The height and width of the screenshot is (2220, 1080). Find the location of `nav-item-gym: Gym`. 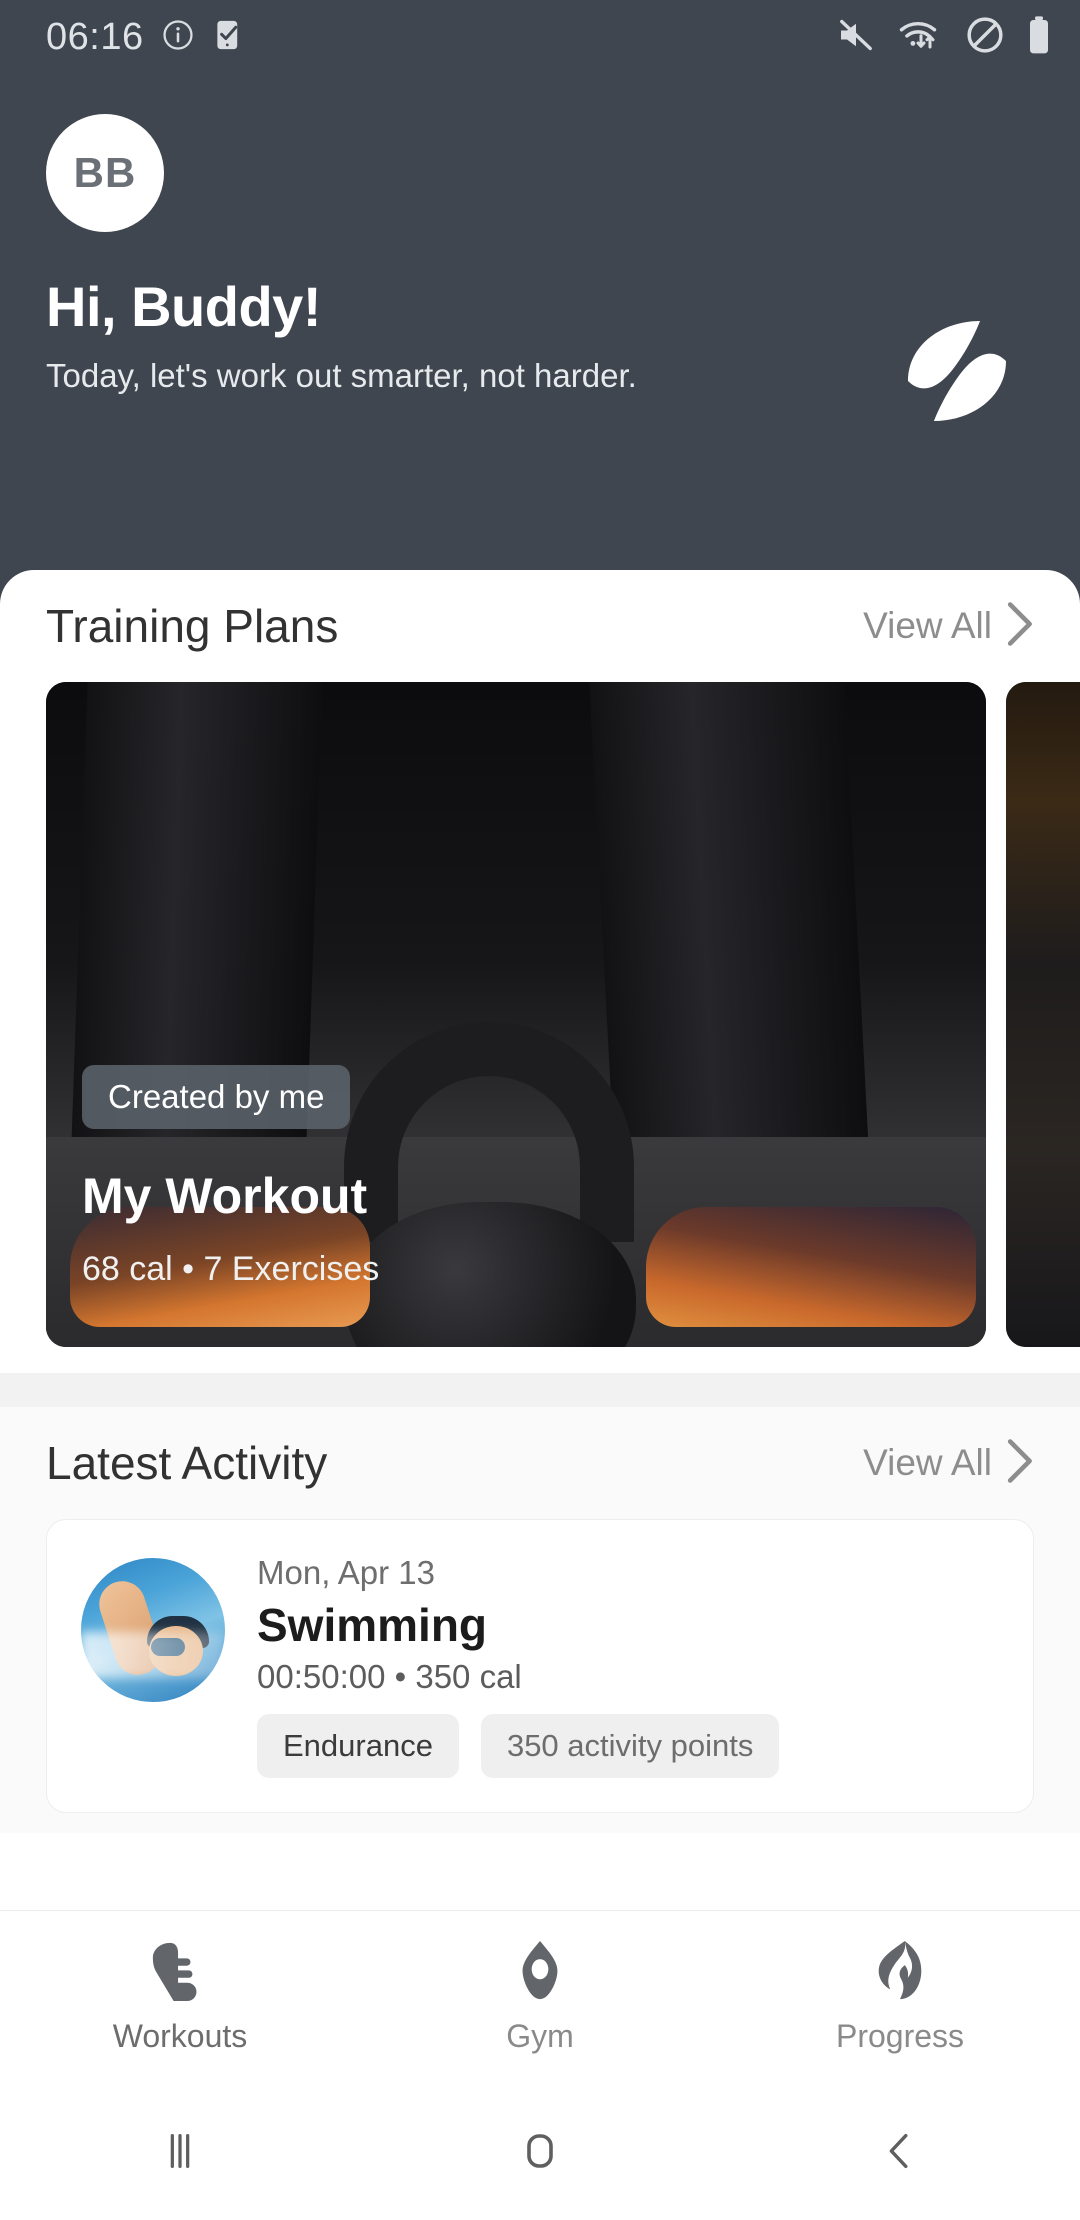

nav-item-gym: Gym is located at coordinates (540, 1997).